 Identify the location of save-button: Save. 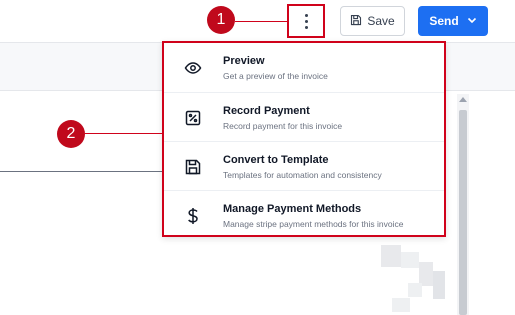
(372, 21).